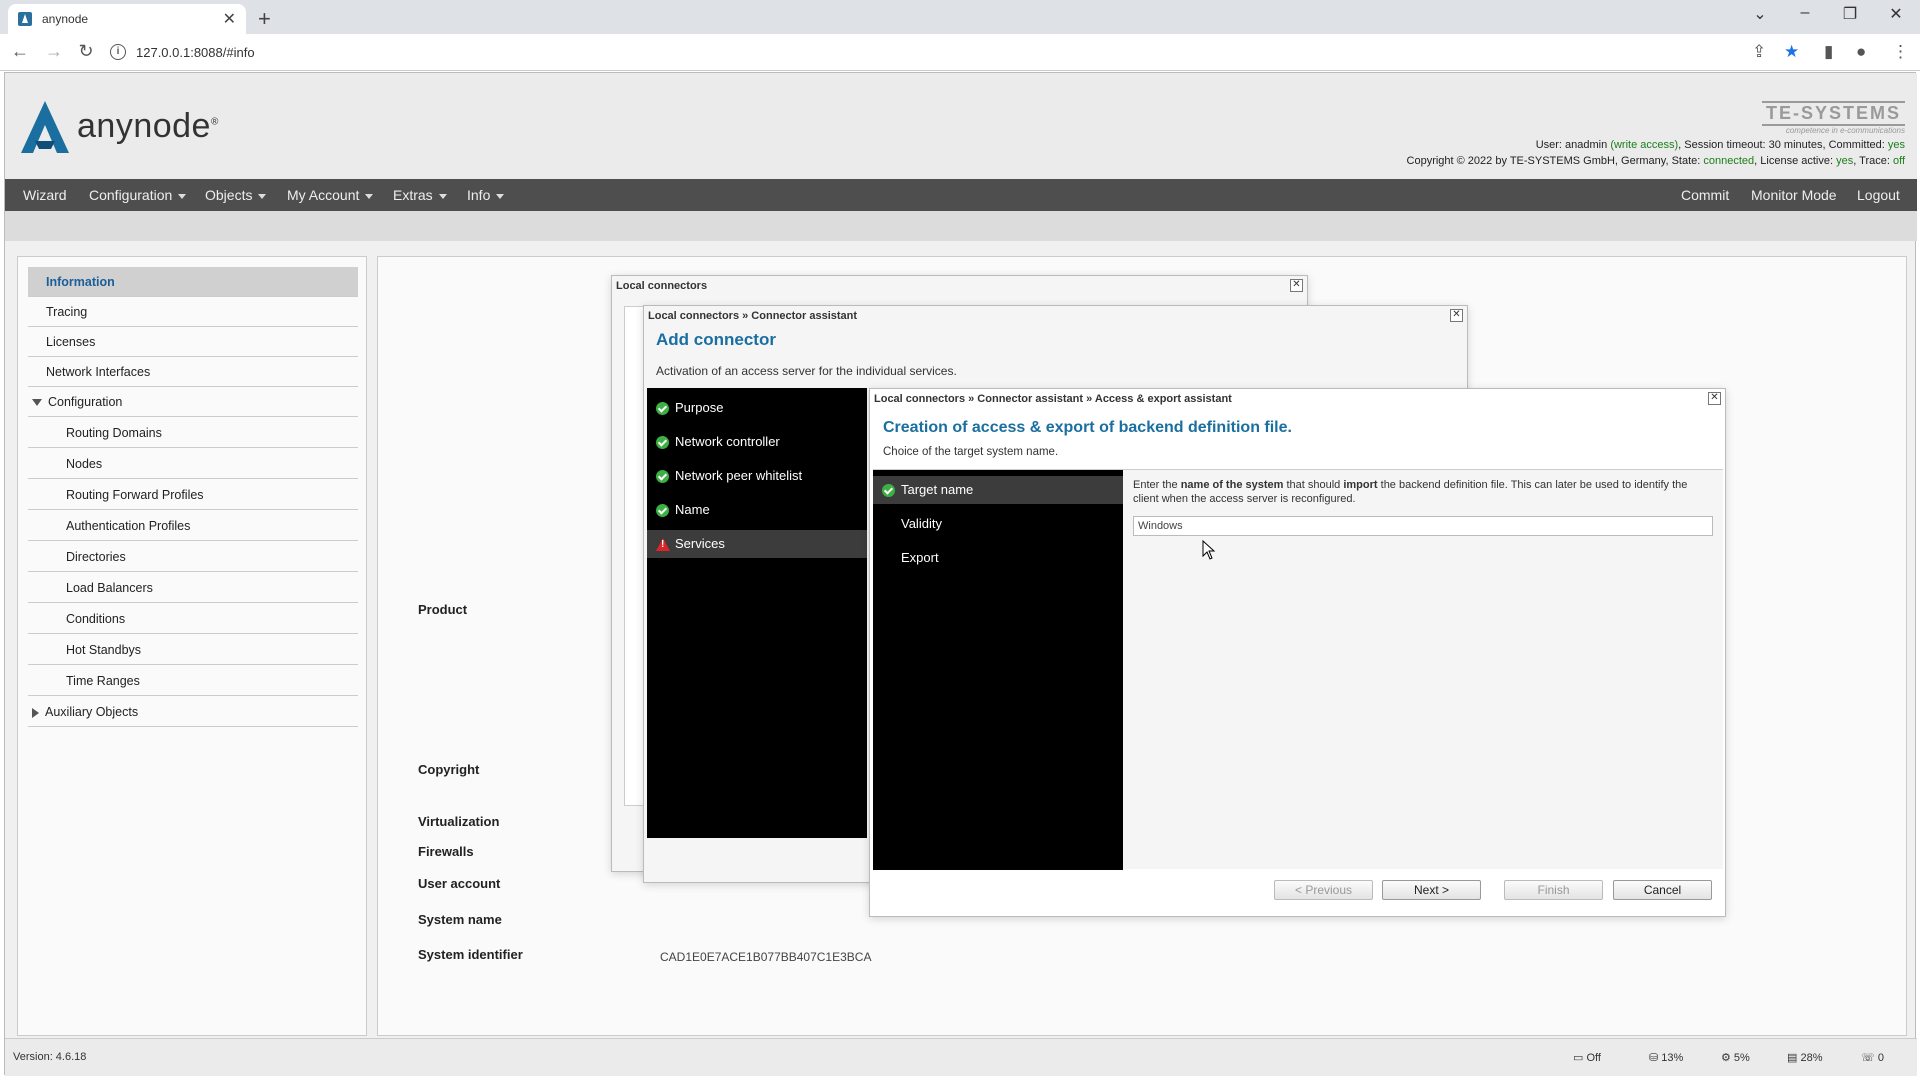 The image size is (1920, 1080). I want to click on profile-icon: ●, so click(1861, 52).